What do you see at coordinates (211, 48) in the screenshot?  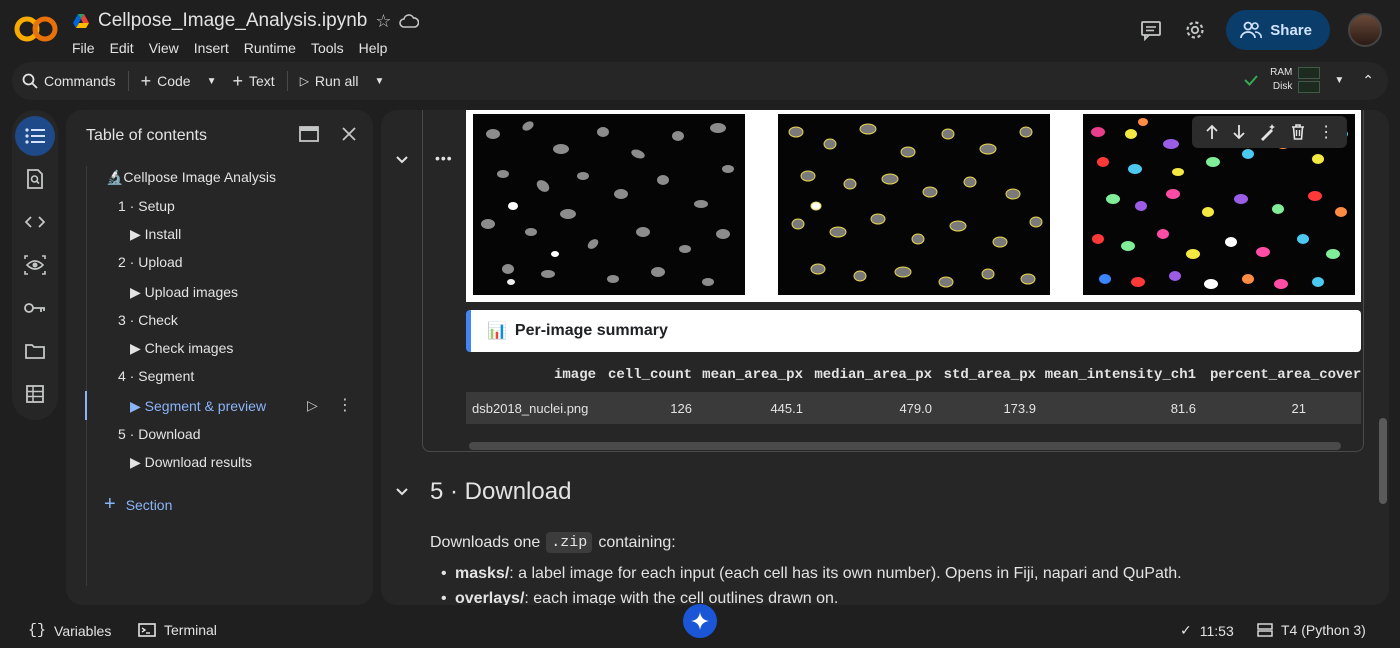 I see `menu-insert: Insert` at bounding box center [211, 48].